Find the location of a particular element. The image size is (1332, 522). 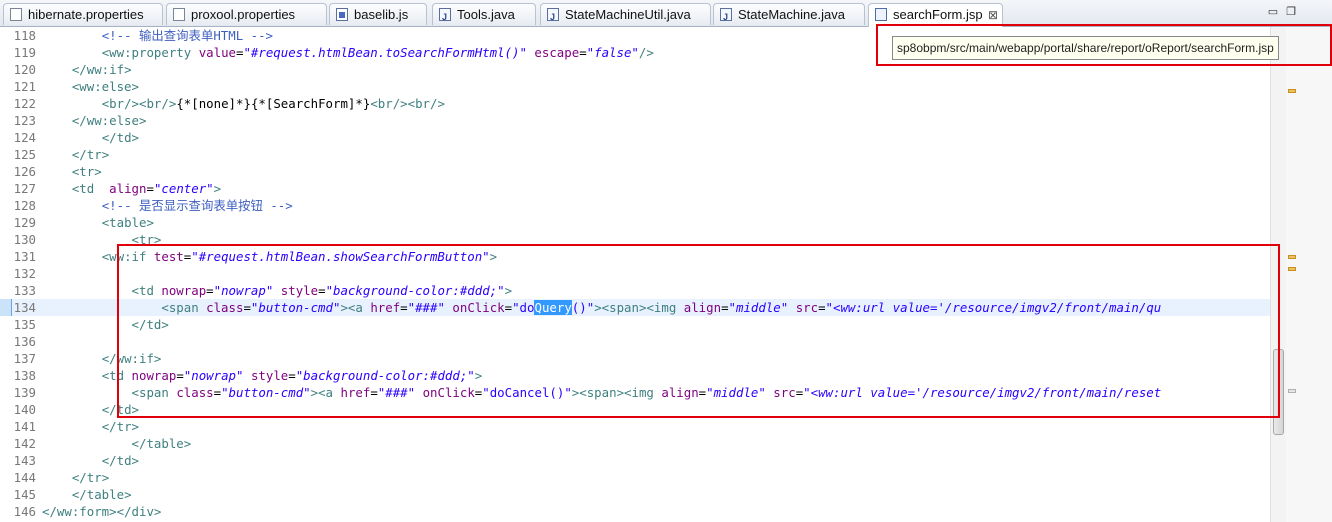

code-line: 135 </td> is located at coordinates (635, 324).